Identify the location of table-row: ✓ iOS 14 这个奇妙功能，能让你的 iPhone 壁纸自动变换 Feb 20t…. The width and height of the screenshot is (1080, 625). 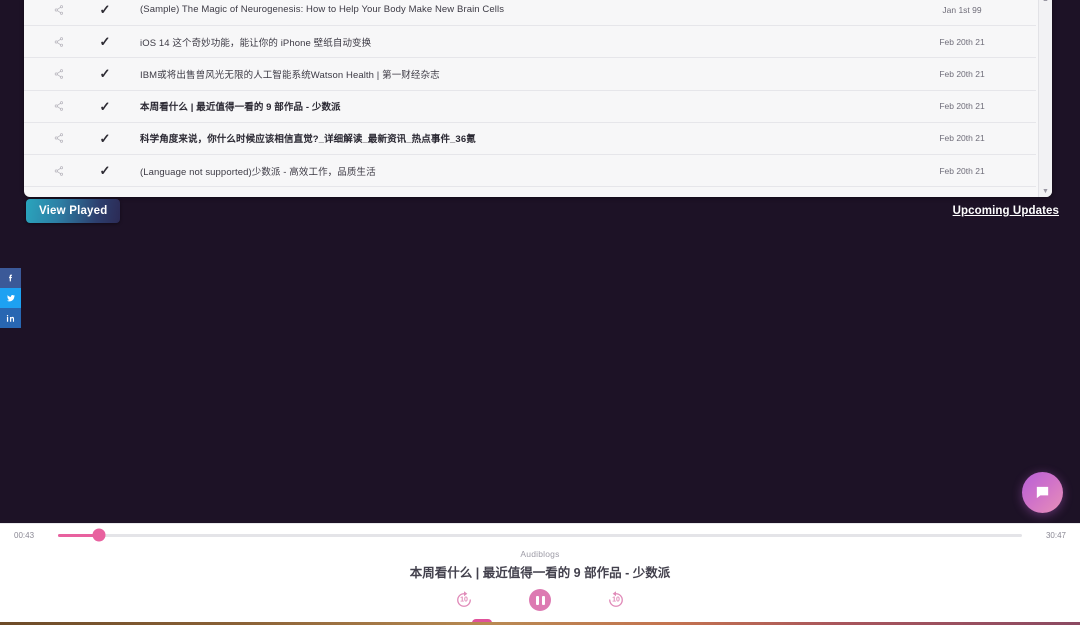
(530, 42).